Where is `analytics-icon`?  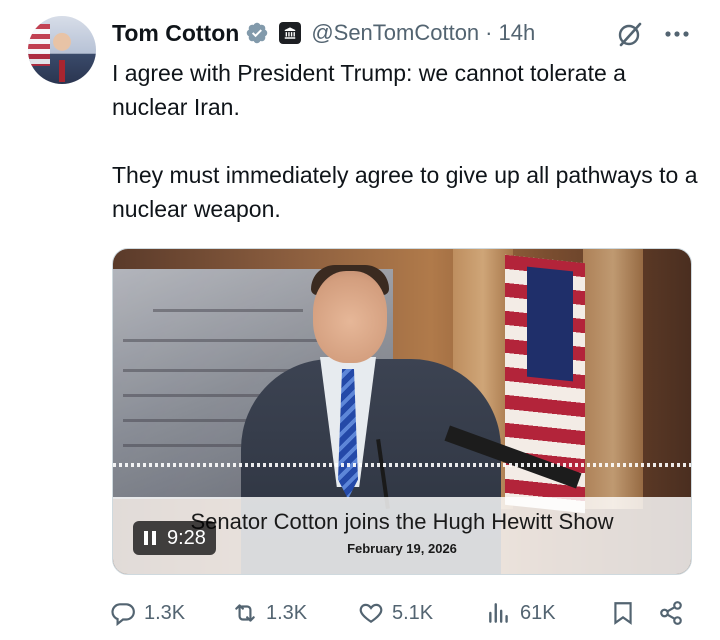 analytics-icon is located at coordinates (498, 613).